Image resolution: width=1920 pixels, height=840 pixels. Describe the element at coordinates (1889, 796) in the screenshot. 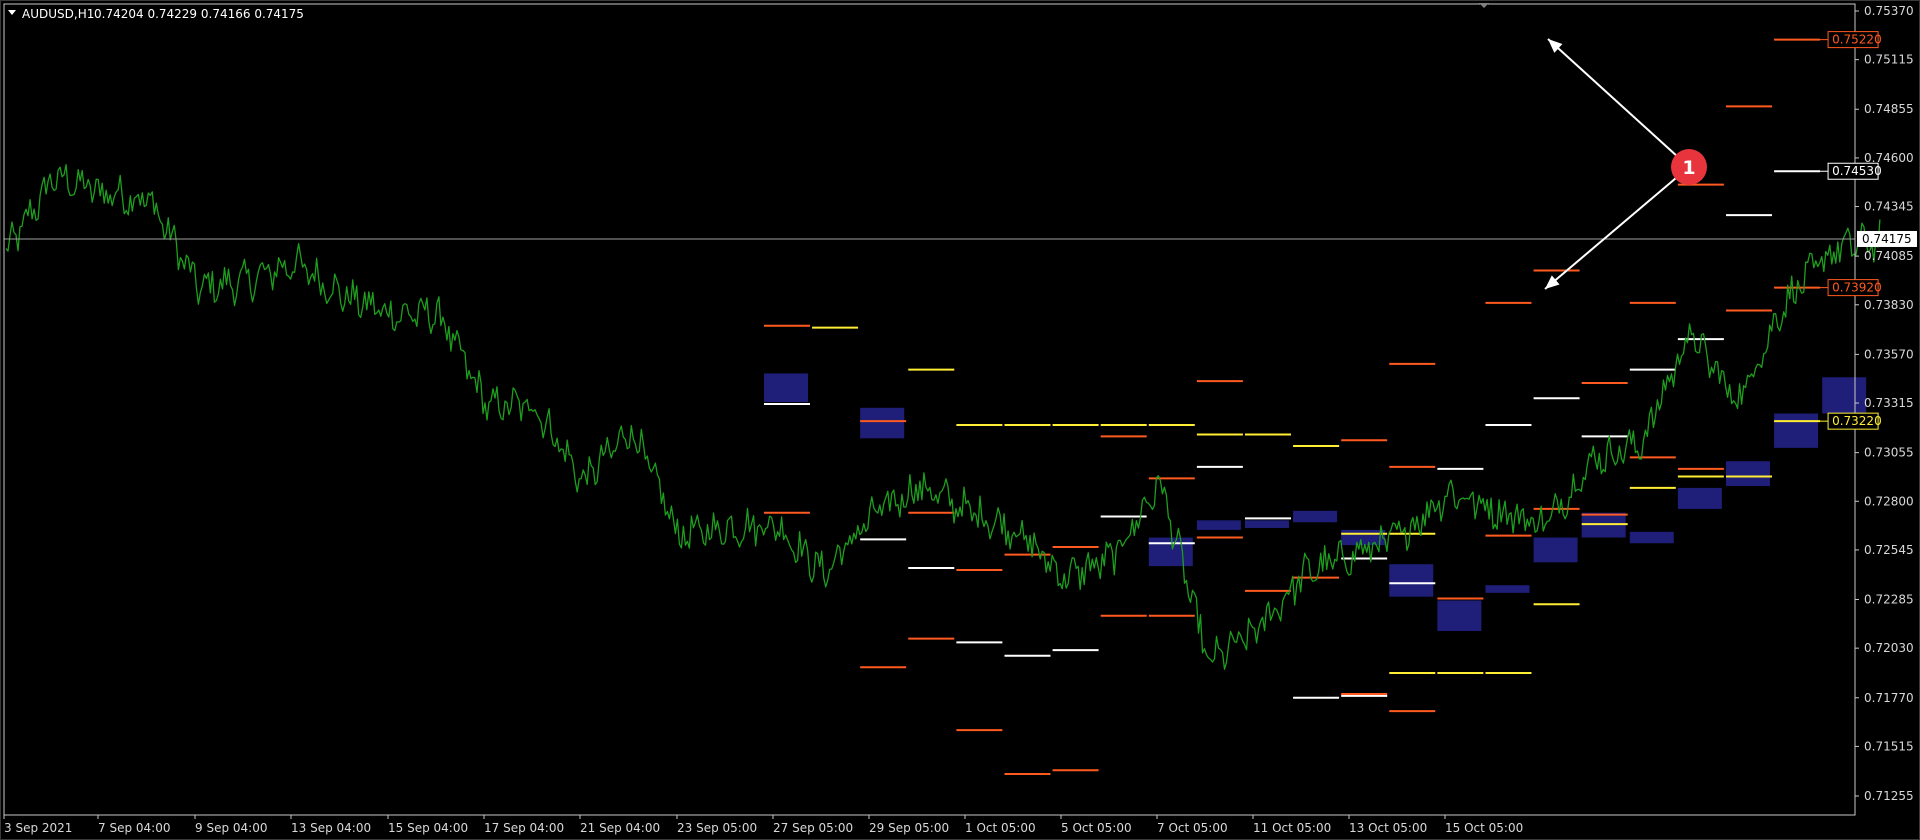

I see `y-tick-label: 0.71255` at that location.